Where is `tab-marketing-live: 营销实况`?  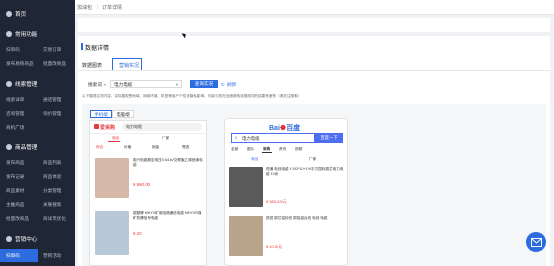
tab-marketing-live: 营销实况 is located at coordinates (129, 66).